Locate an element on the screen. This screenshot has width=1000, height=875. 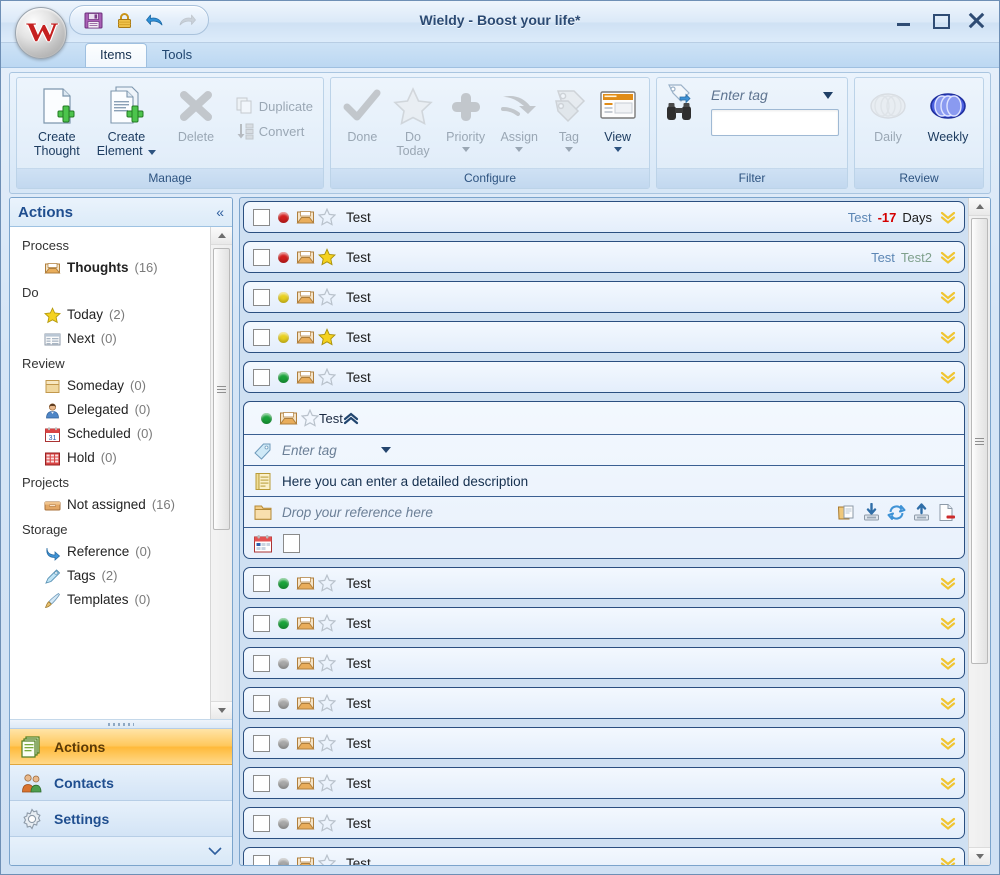
view-button: View is located at coordinates (617, 117).